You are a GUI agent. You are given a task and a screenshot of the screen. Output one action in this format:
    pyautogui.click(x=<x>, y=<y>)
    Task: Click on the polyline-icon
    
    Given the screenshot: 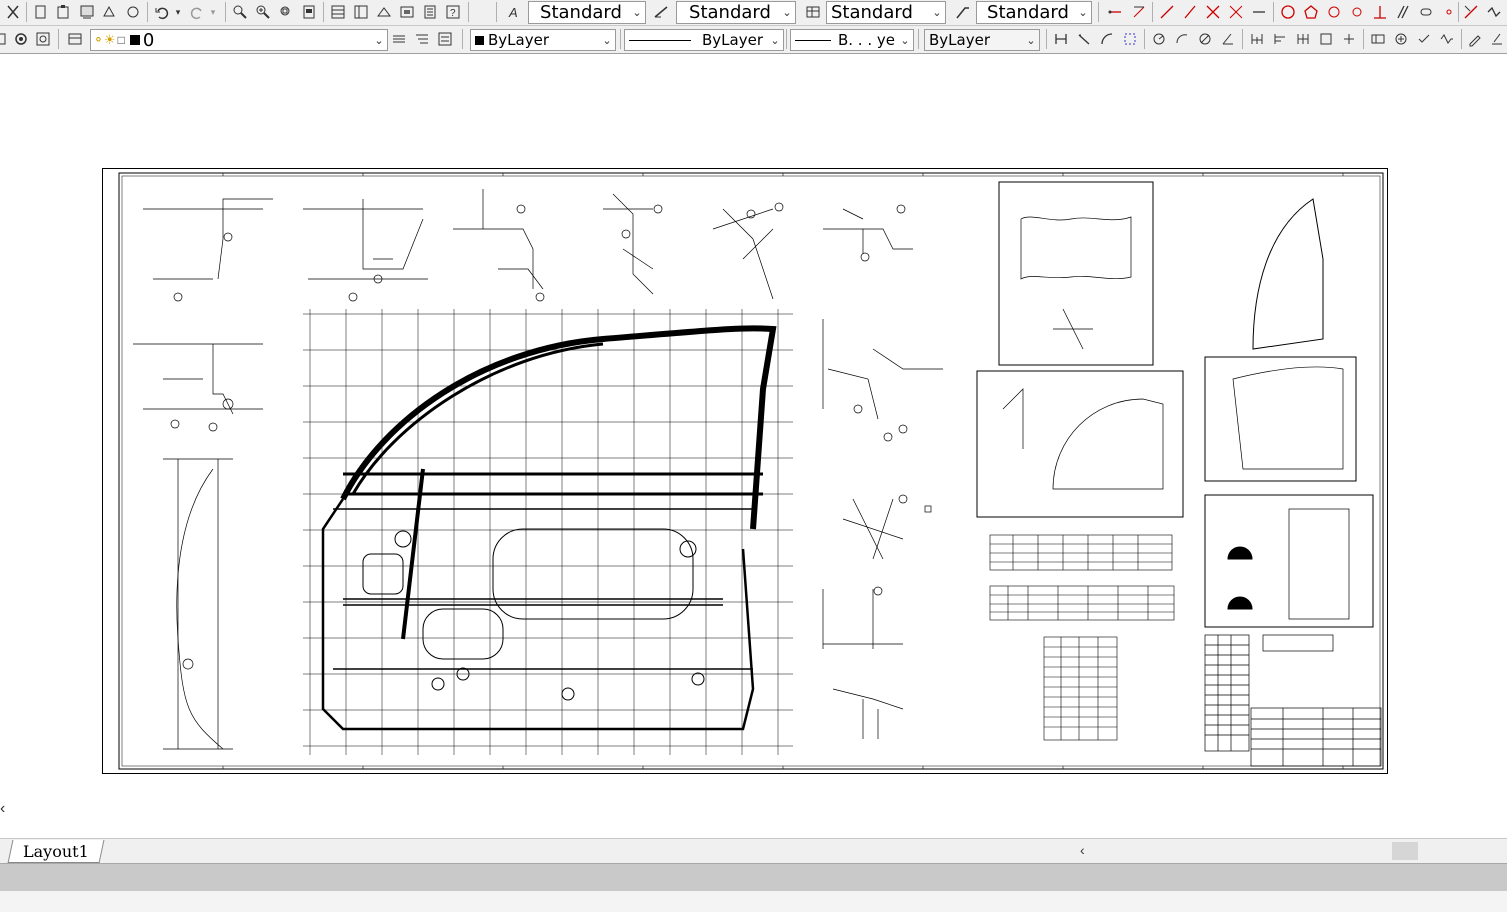 What is the action you would take?
    pyautogui.click(x=1167, y=12)
    